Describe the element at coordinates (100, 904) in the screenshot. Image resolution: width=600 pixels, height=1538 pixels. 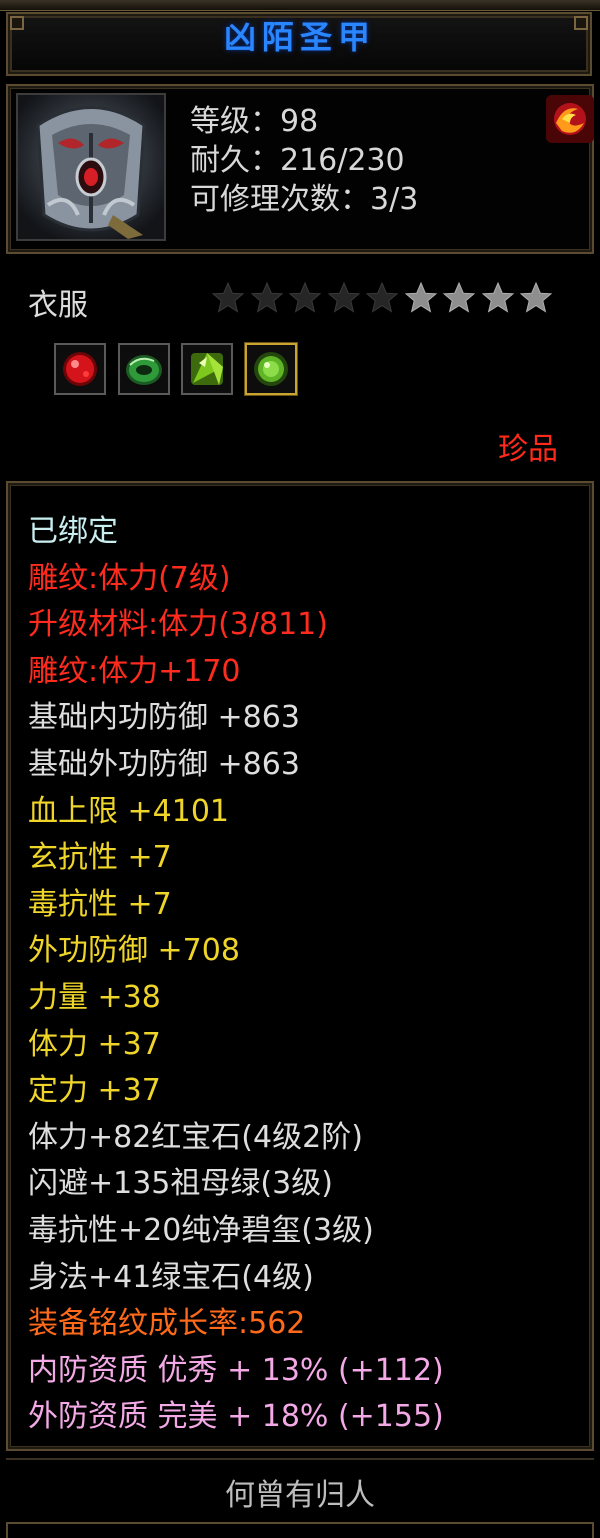
I see `attribute-line: 毒抗性 +7` at that location.